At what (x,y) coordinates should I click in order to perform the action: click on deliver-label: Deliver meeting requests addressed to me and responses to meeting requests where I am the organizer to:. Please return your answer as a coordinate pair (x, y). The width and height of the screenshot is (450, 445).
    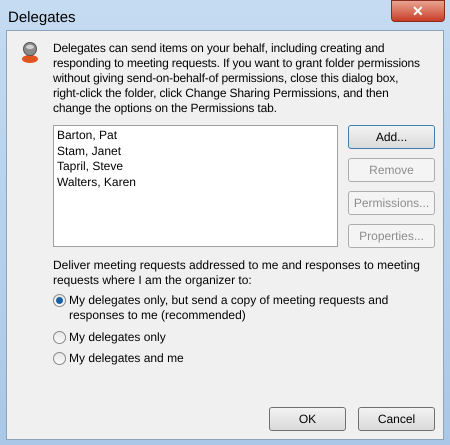
    Looking at the image, I should click on (237, 273).